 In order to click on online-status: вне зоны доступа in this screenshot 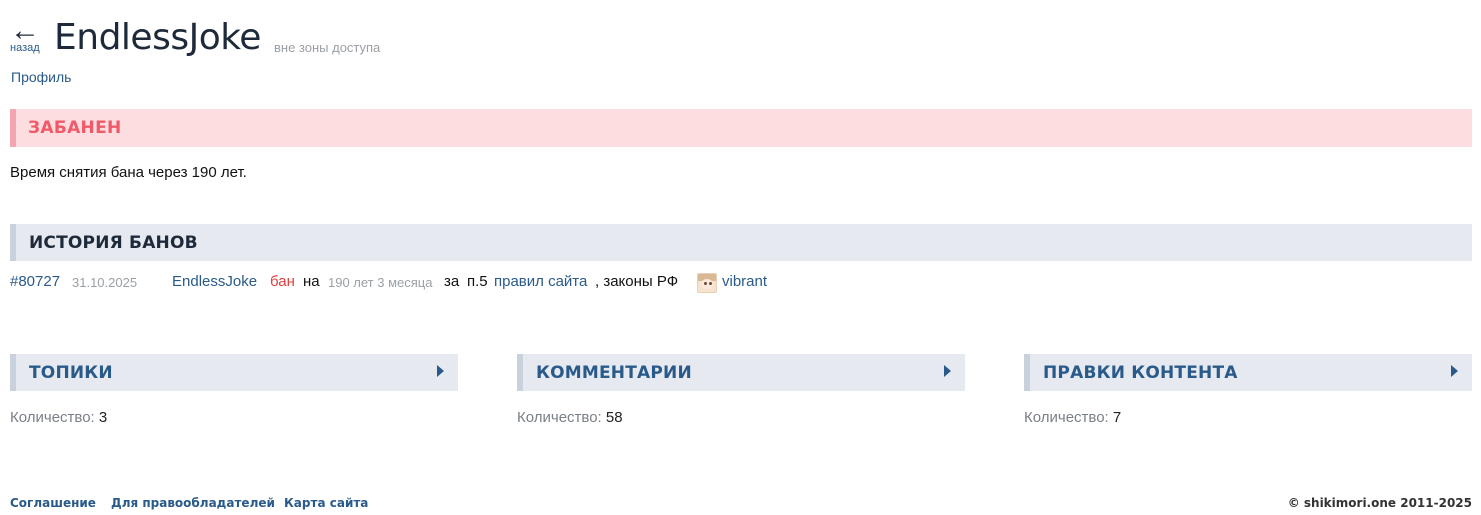, I will do `click(327, 47)`.